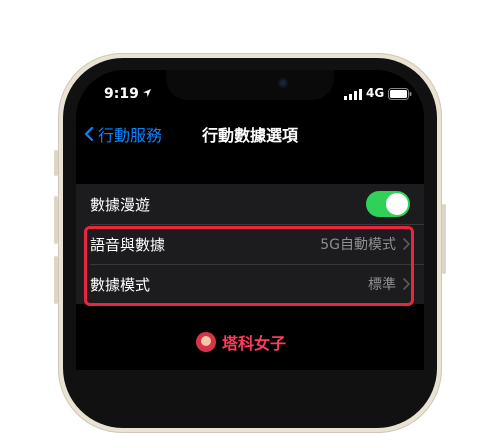 The width and height of the screenshot is (500, 433). What do you see at coordinates (56, 280) in the screenshot?
I see `volume-down-button` at bounding box center [56, 280].